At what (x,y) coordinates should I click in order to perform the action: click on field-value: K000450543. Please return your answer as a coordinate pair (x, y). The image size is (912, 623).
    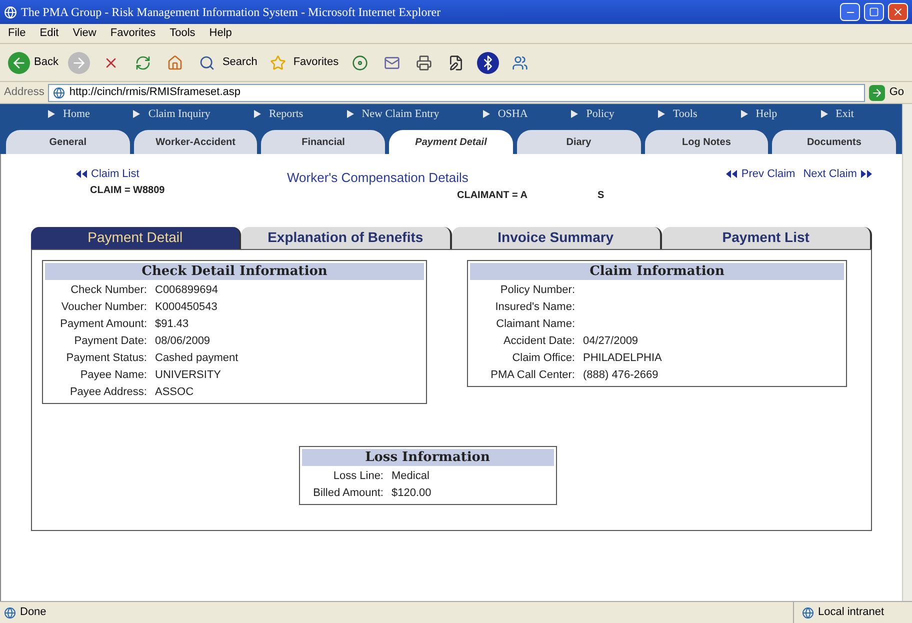
    Looking at the image, I should click on (186, 307).